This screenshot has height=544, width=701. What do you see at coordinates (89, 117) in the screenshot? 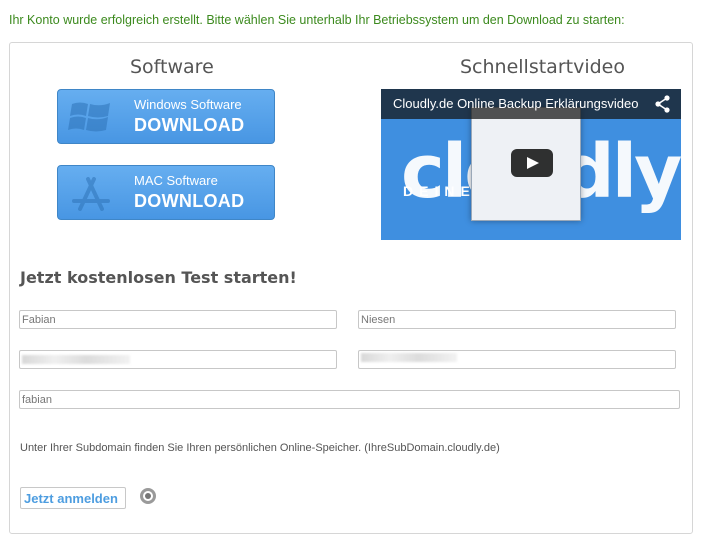
I see `windows-icon` at bounding box center [89, 117].